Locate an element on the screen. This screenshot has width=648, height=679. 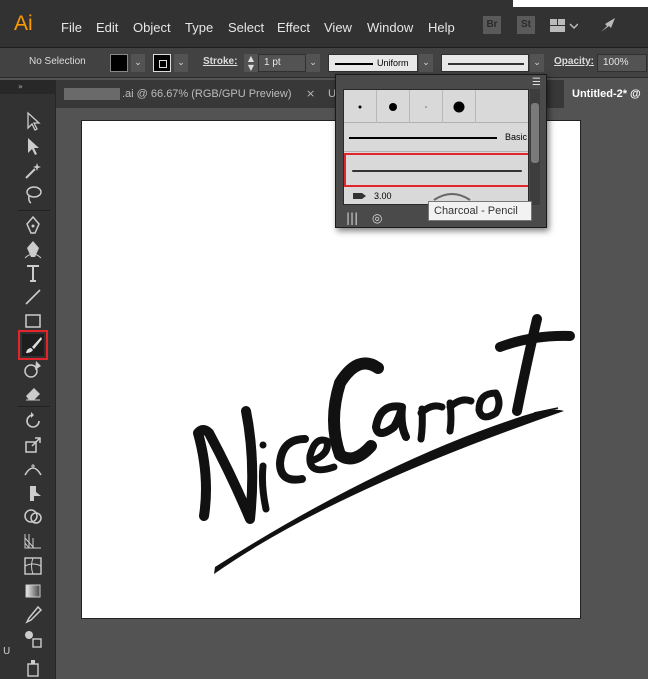
stroke-profile-select: Uniform is located at coordinates (373, 63).